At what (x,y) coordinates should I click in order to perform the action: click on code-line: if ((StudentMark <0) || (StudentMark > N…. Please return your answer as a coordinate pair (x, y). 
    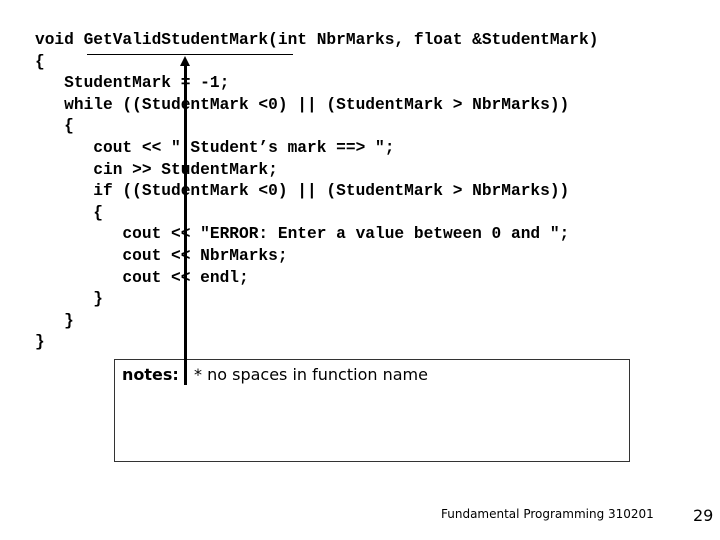
    Looking at the image, I should click on (302, 191).